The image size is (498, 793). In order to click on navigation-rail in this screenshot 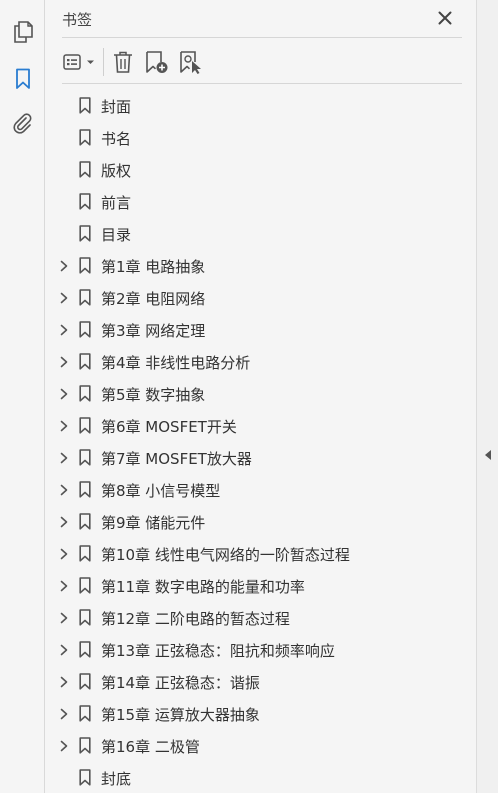, I will do `click(22, 396)`.